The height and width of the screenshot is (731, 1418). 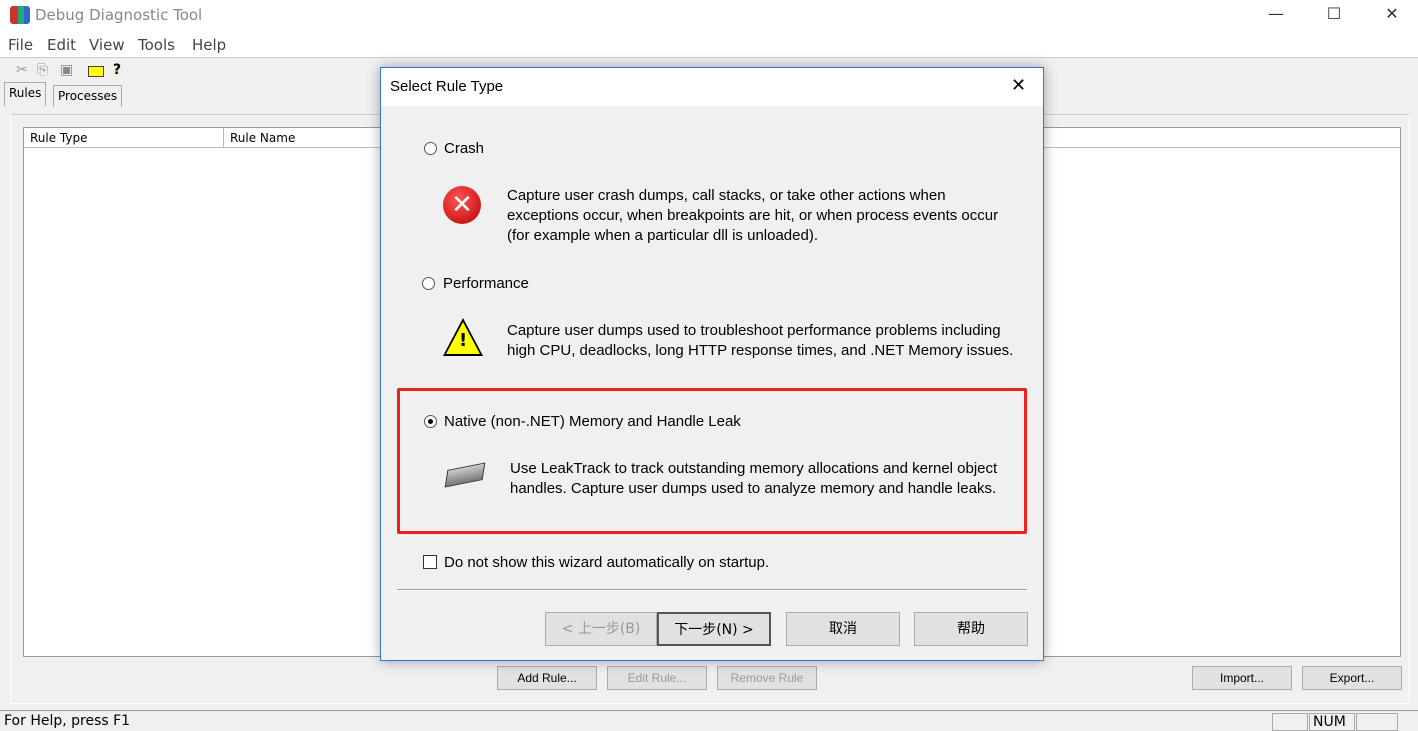 What do you see at coordinates (428, 283) in the screenshot?
I see `performance-radio` at bounding box center [428, 283].